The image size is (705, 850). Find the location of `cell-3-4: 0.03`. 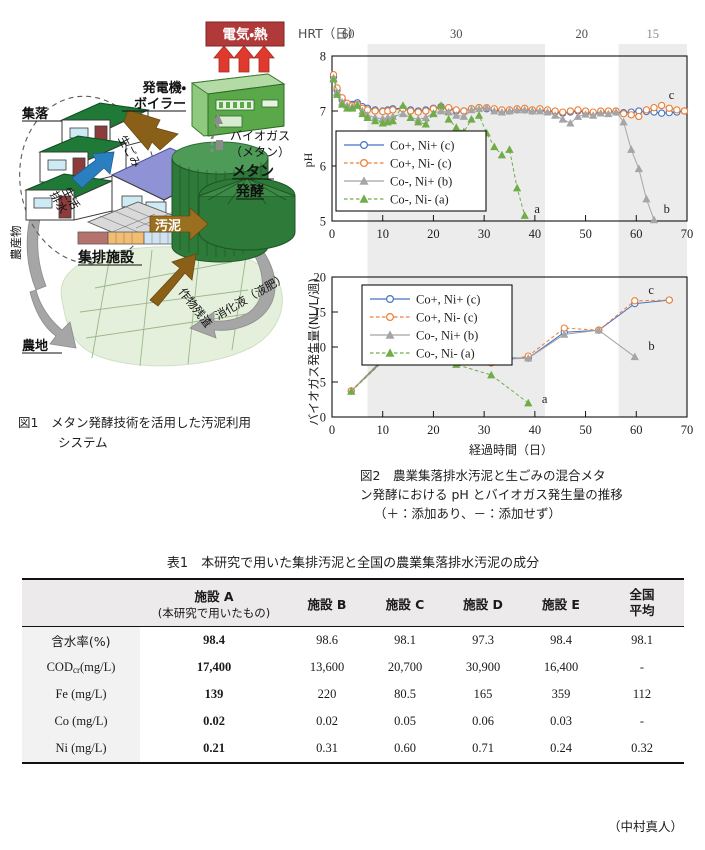

cell-3-4: 0.03 is located at coordinates (561, 721).